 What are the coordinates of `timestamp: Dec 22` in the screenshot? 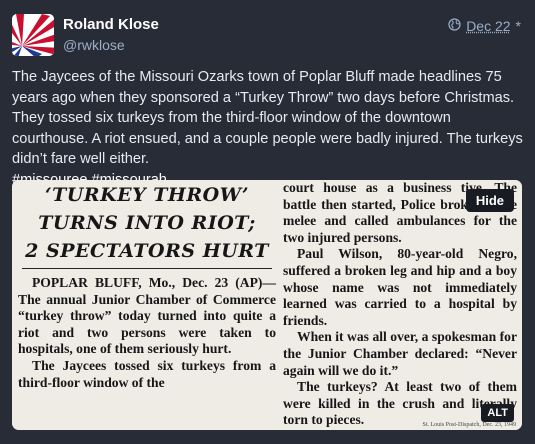 It's located at (488, 26).